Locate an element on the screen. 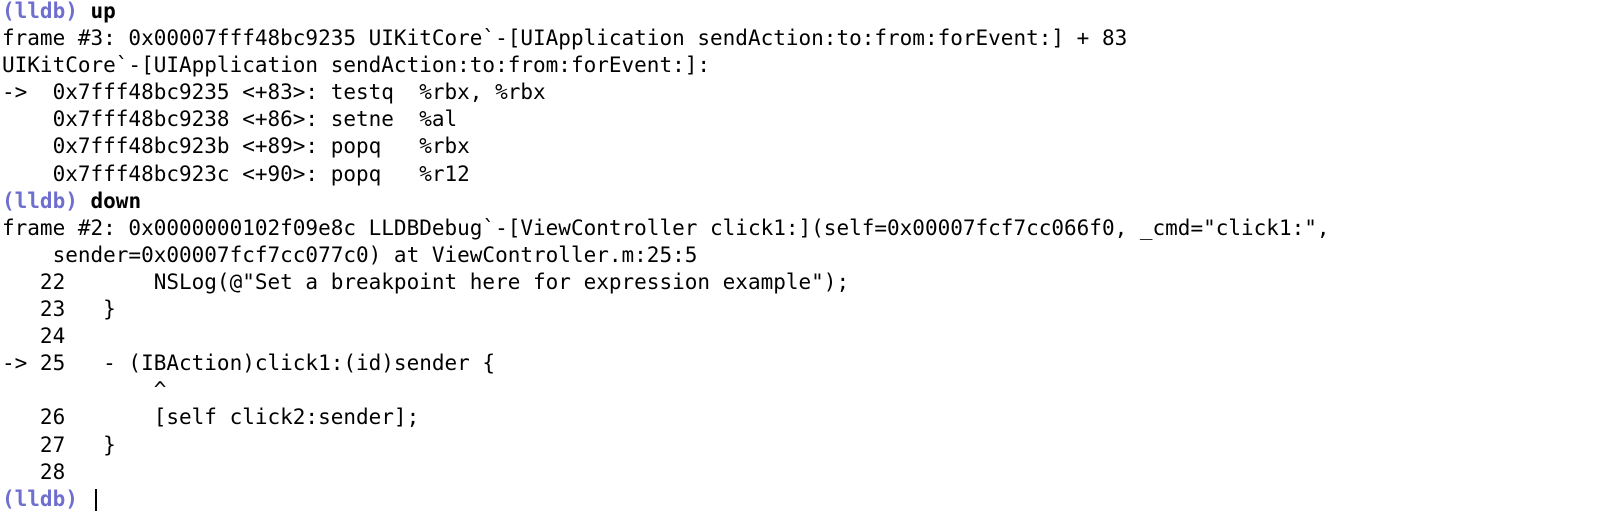  output-line: ^ is located at coordinates (84, 390).